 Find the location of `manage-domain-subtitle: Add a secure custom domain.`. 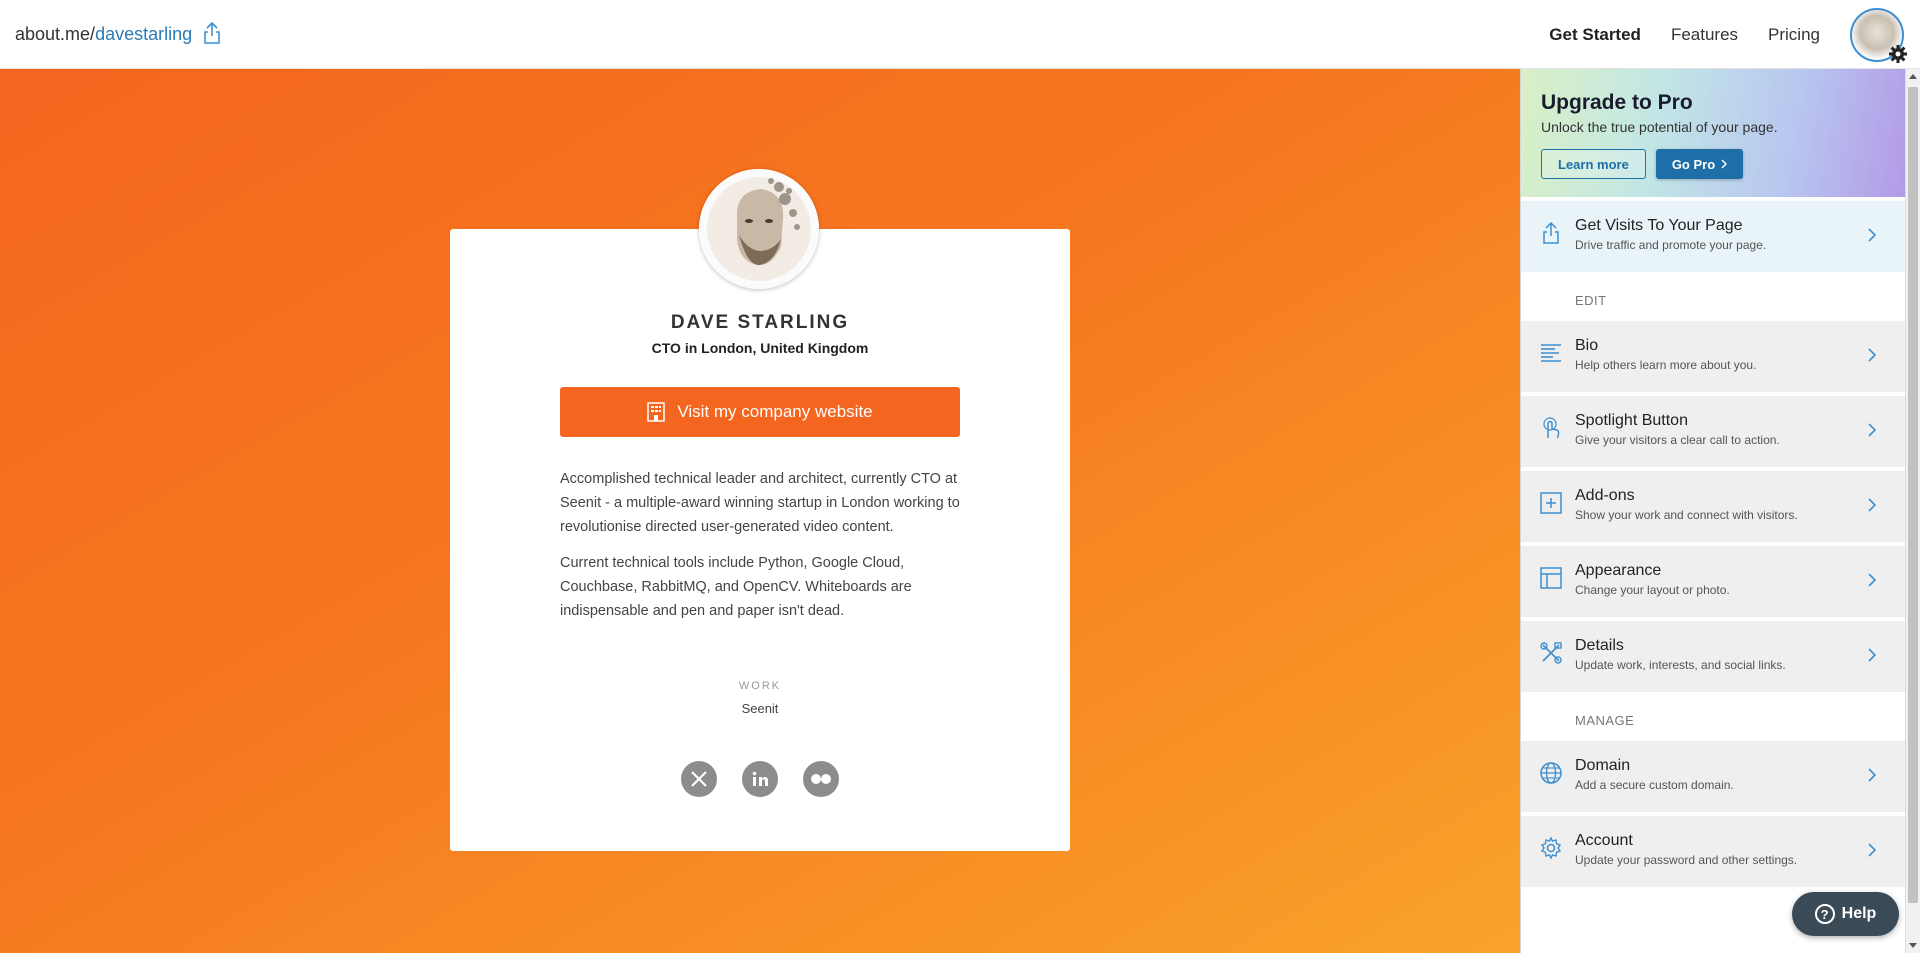

manage-domain-subtitle: Add a secure custom domain. is located at coordinates (1654, 785).